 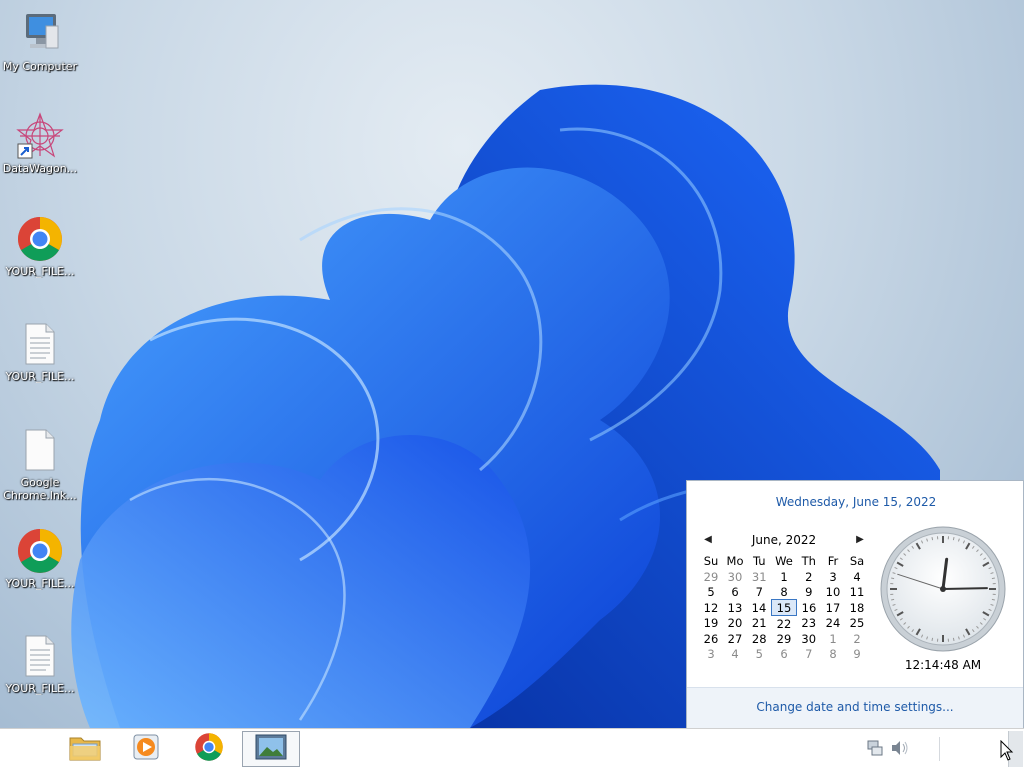 I want to click on long-date-link: Wednesday, June 15, 2022, so click(x=855, y=502).